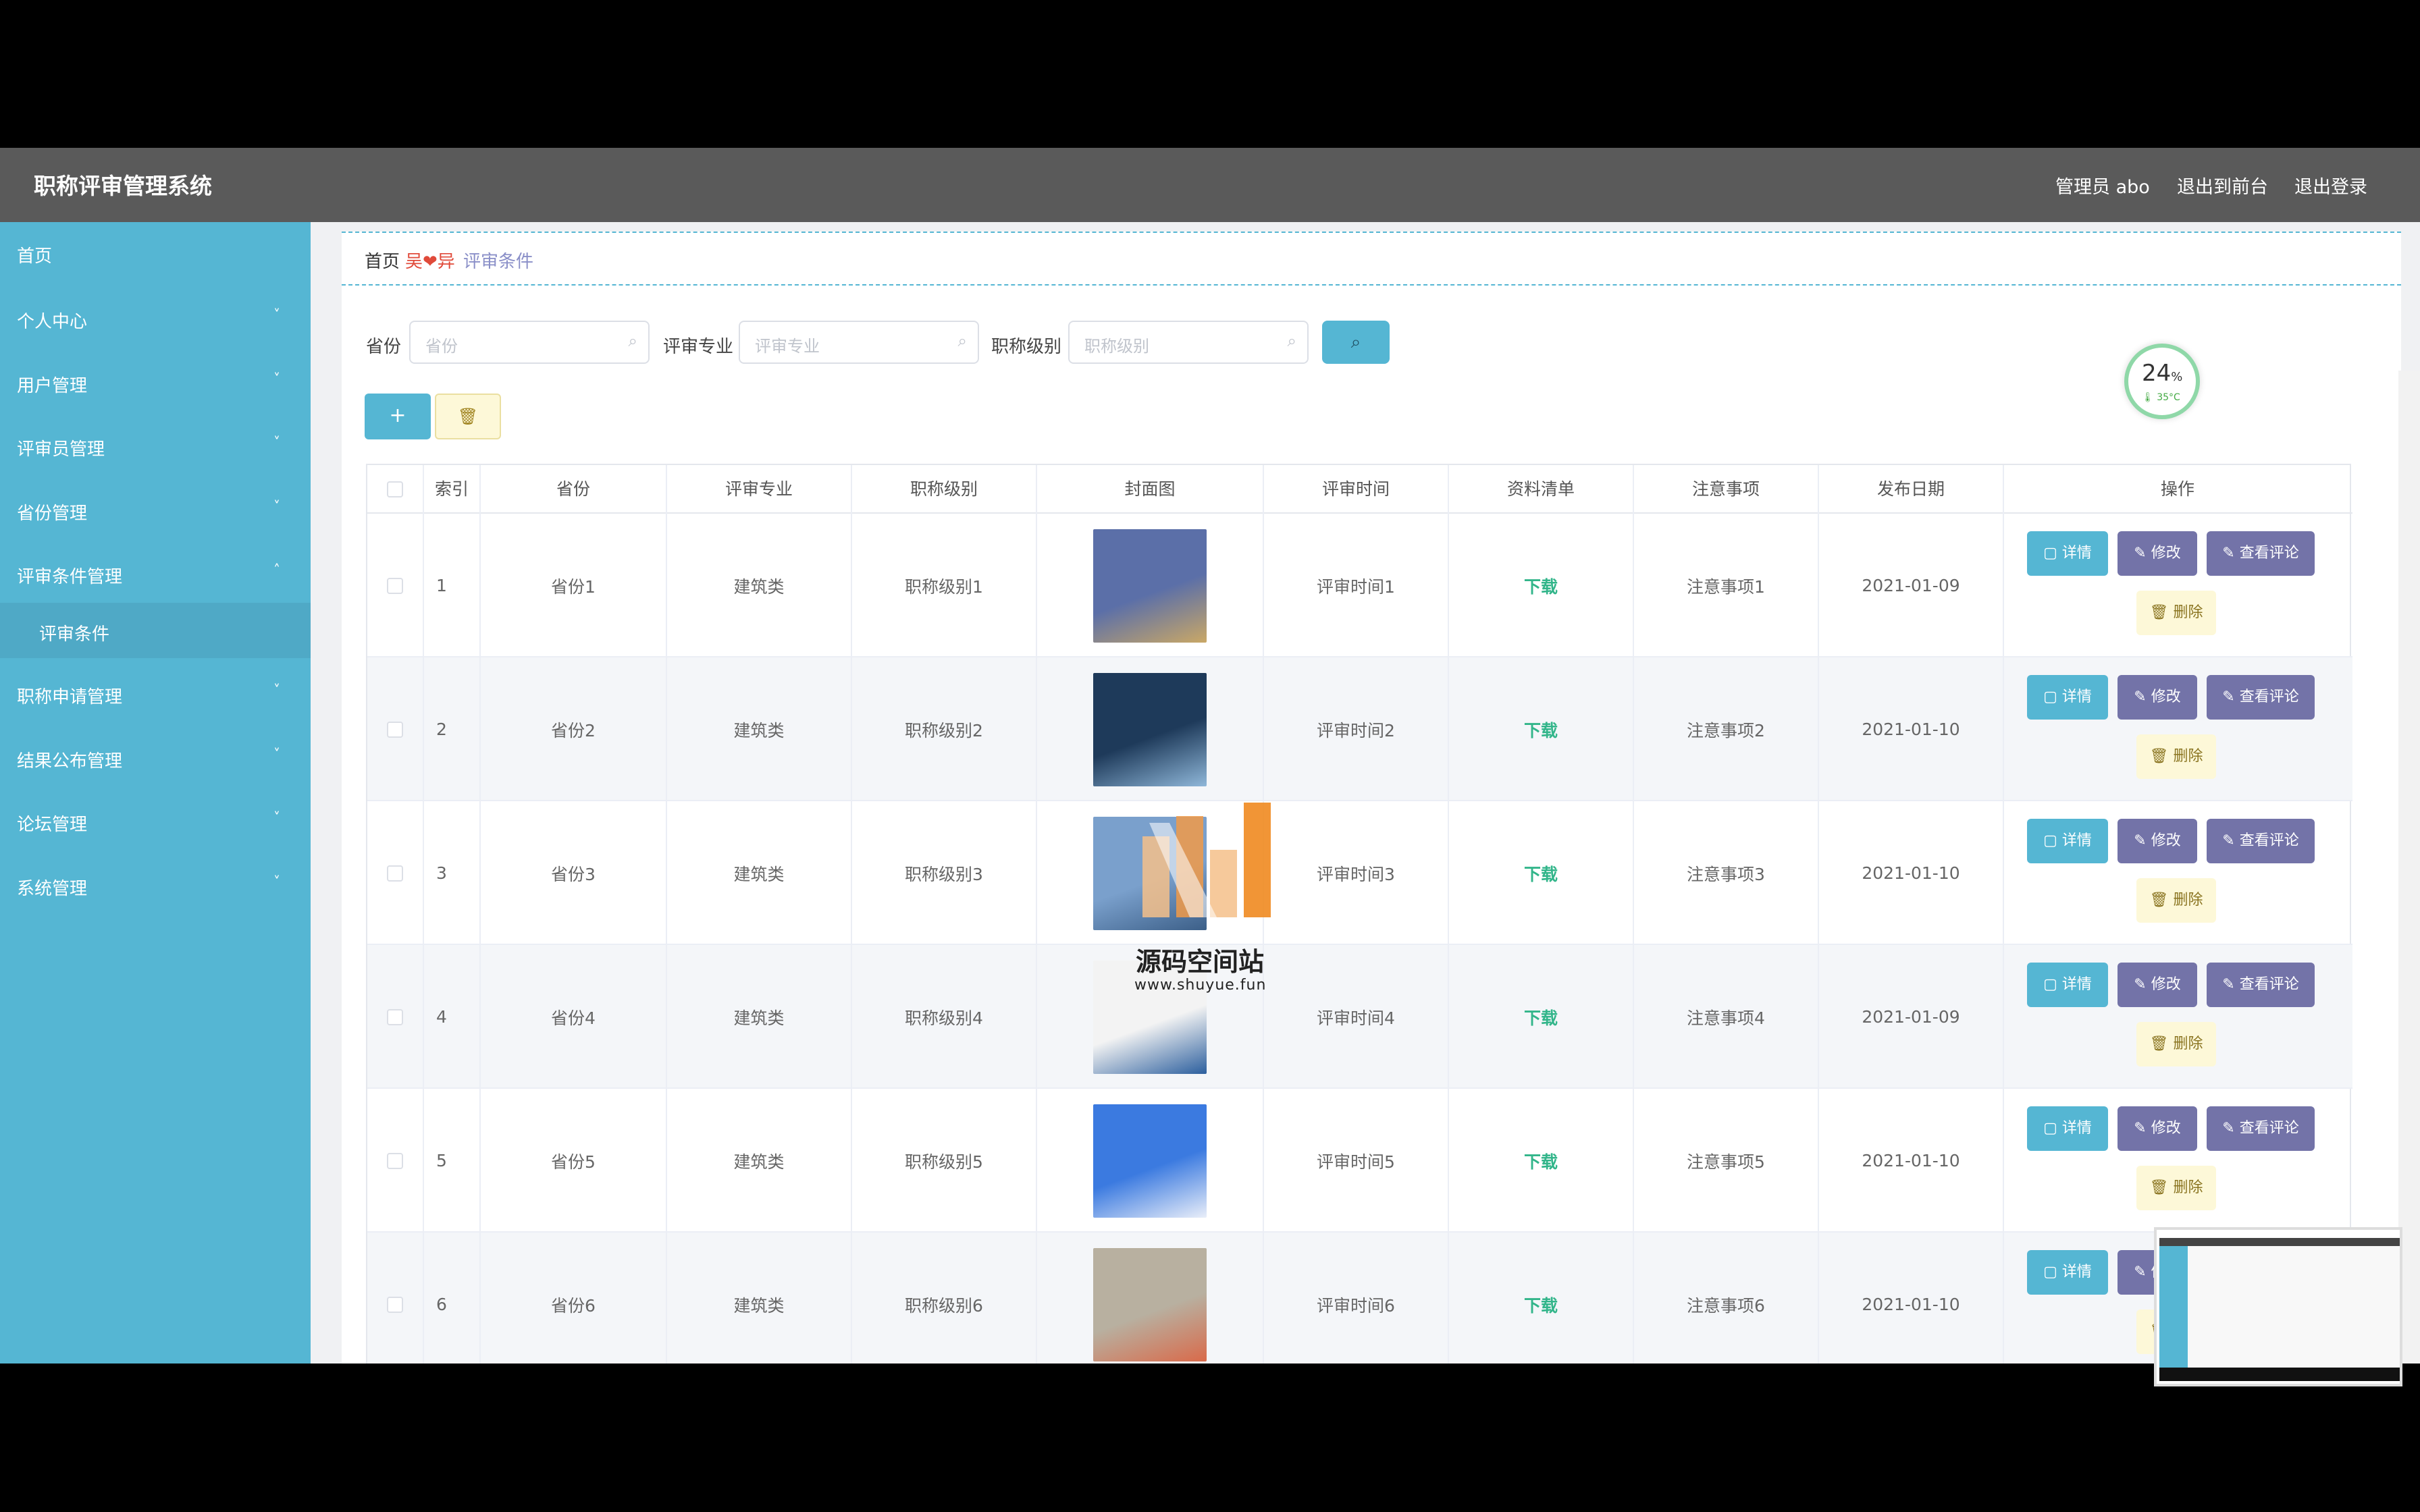 Image resolution: width=2420 pixels, height=1512 pixels. I want to click on column-header: 资料清单, so click(1541, 489).